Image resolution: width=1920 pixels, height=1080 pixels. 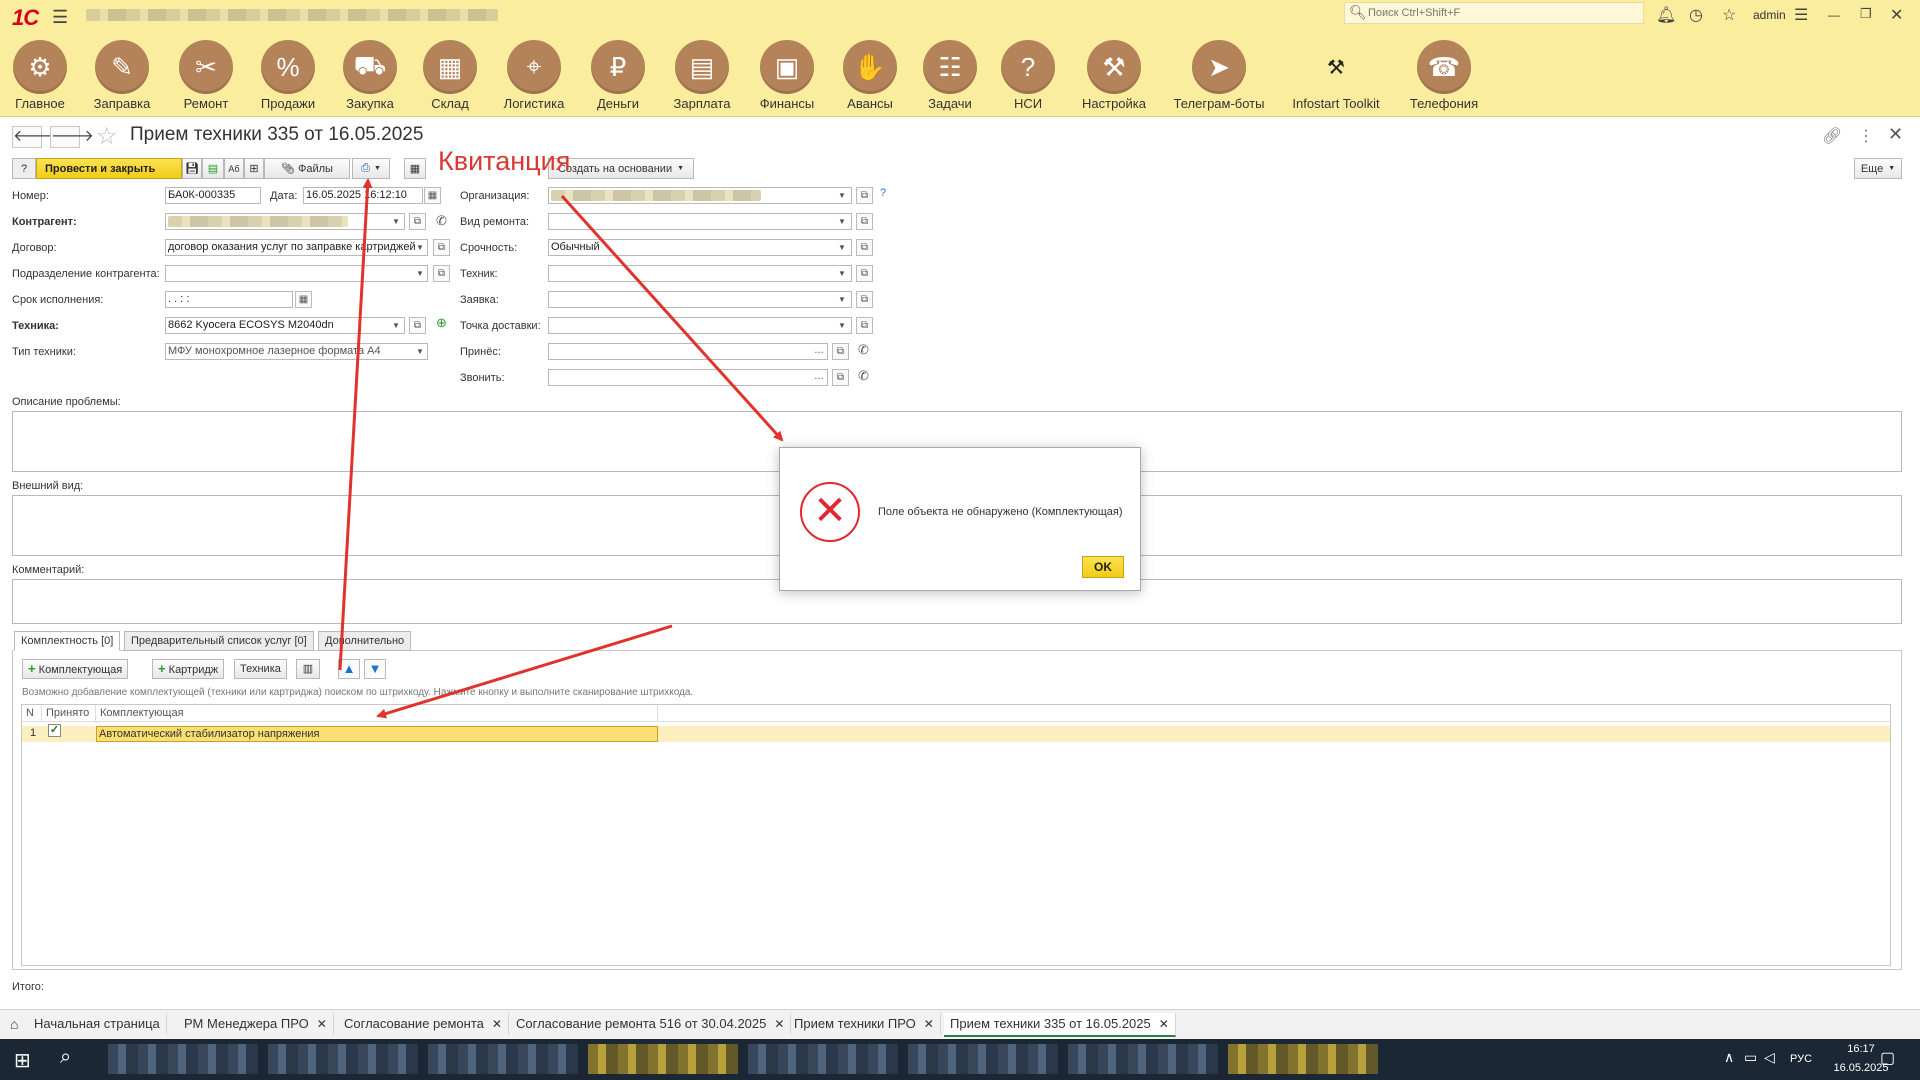 What do you see at coordinates (688, 351) in the screenshot?
I see `brought-field` at bounding box center [688, 351].